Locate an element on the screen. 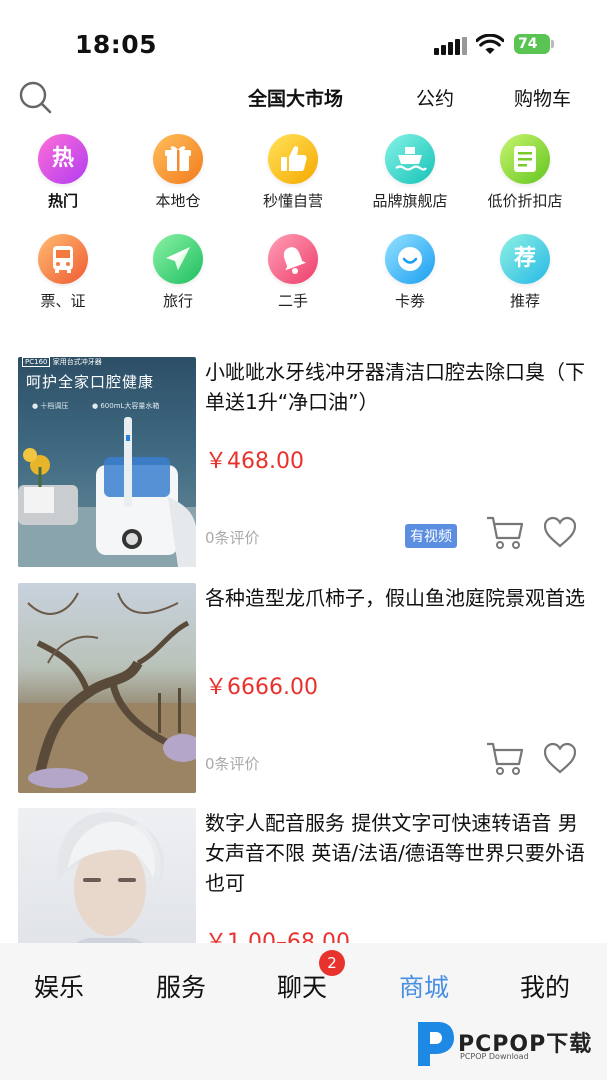 This screenshot has width=607, height=1080. product-image-digital-human is located at coordinates (107, 875).